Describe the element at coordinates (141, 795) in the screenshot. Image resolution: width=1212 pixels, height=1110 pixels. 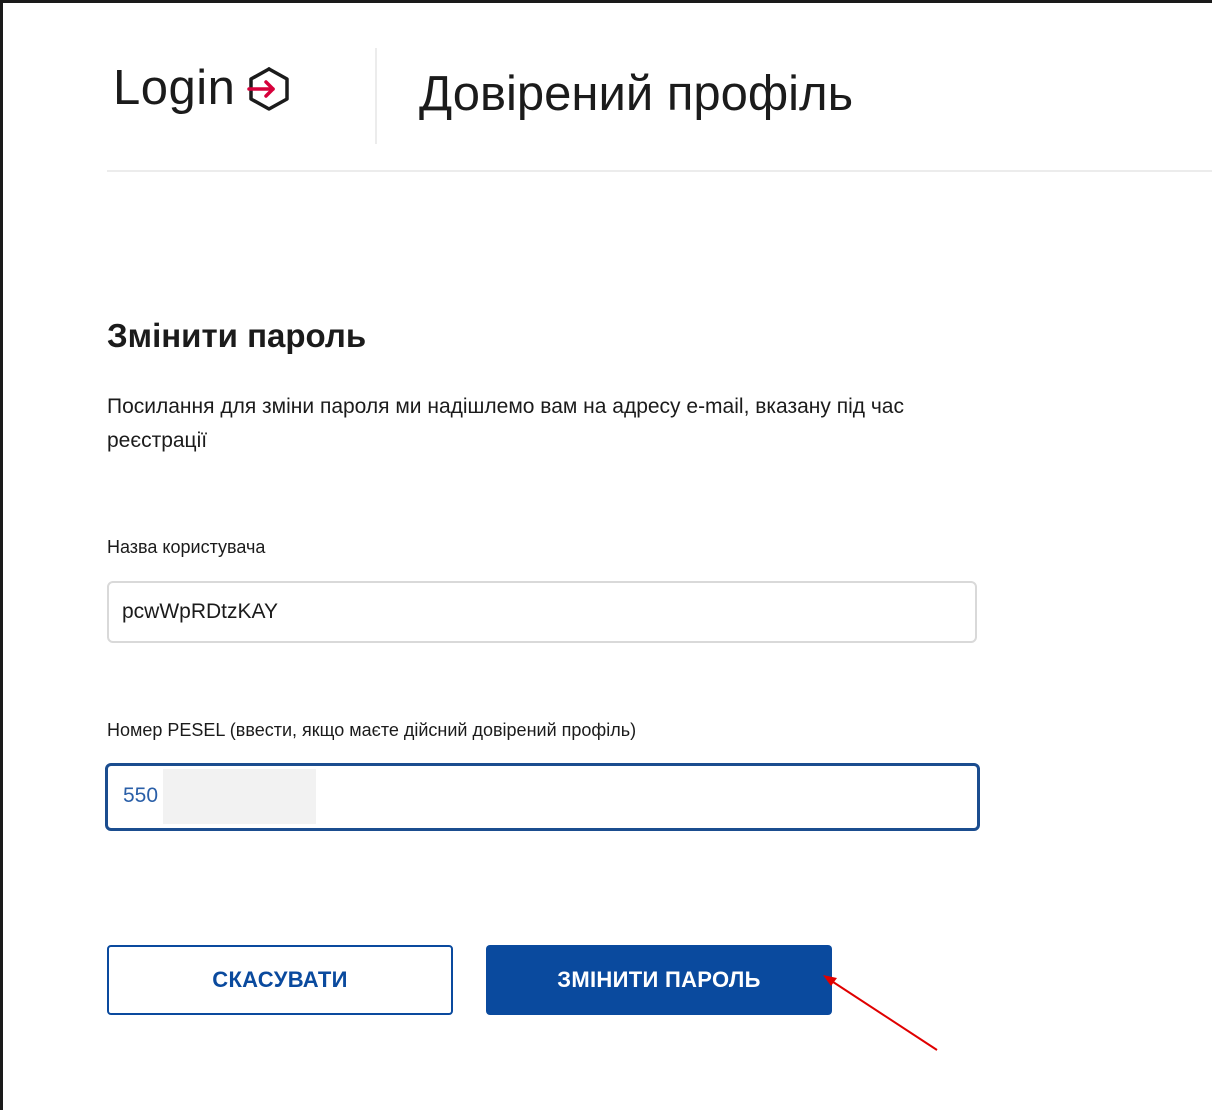
I see `pesel-value: 550` at that location.